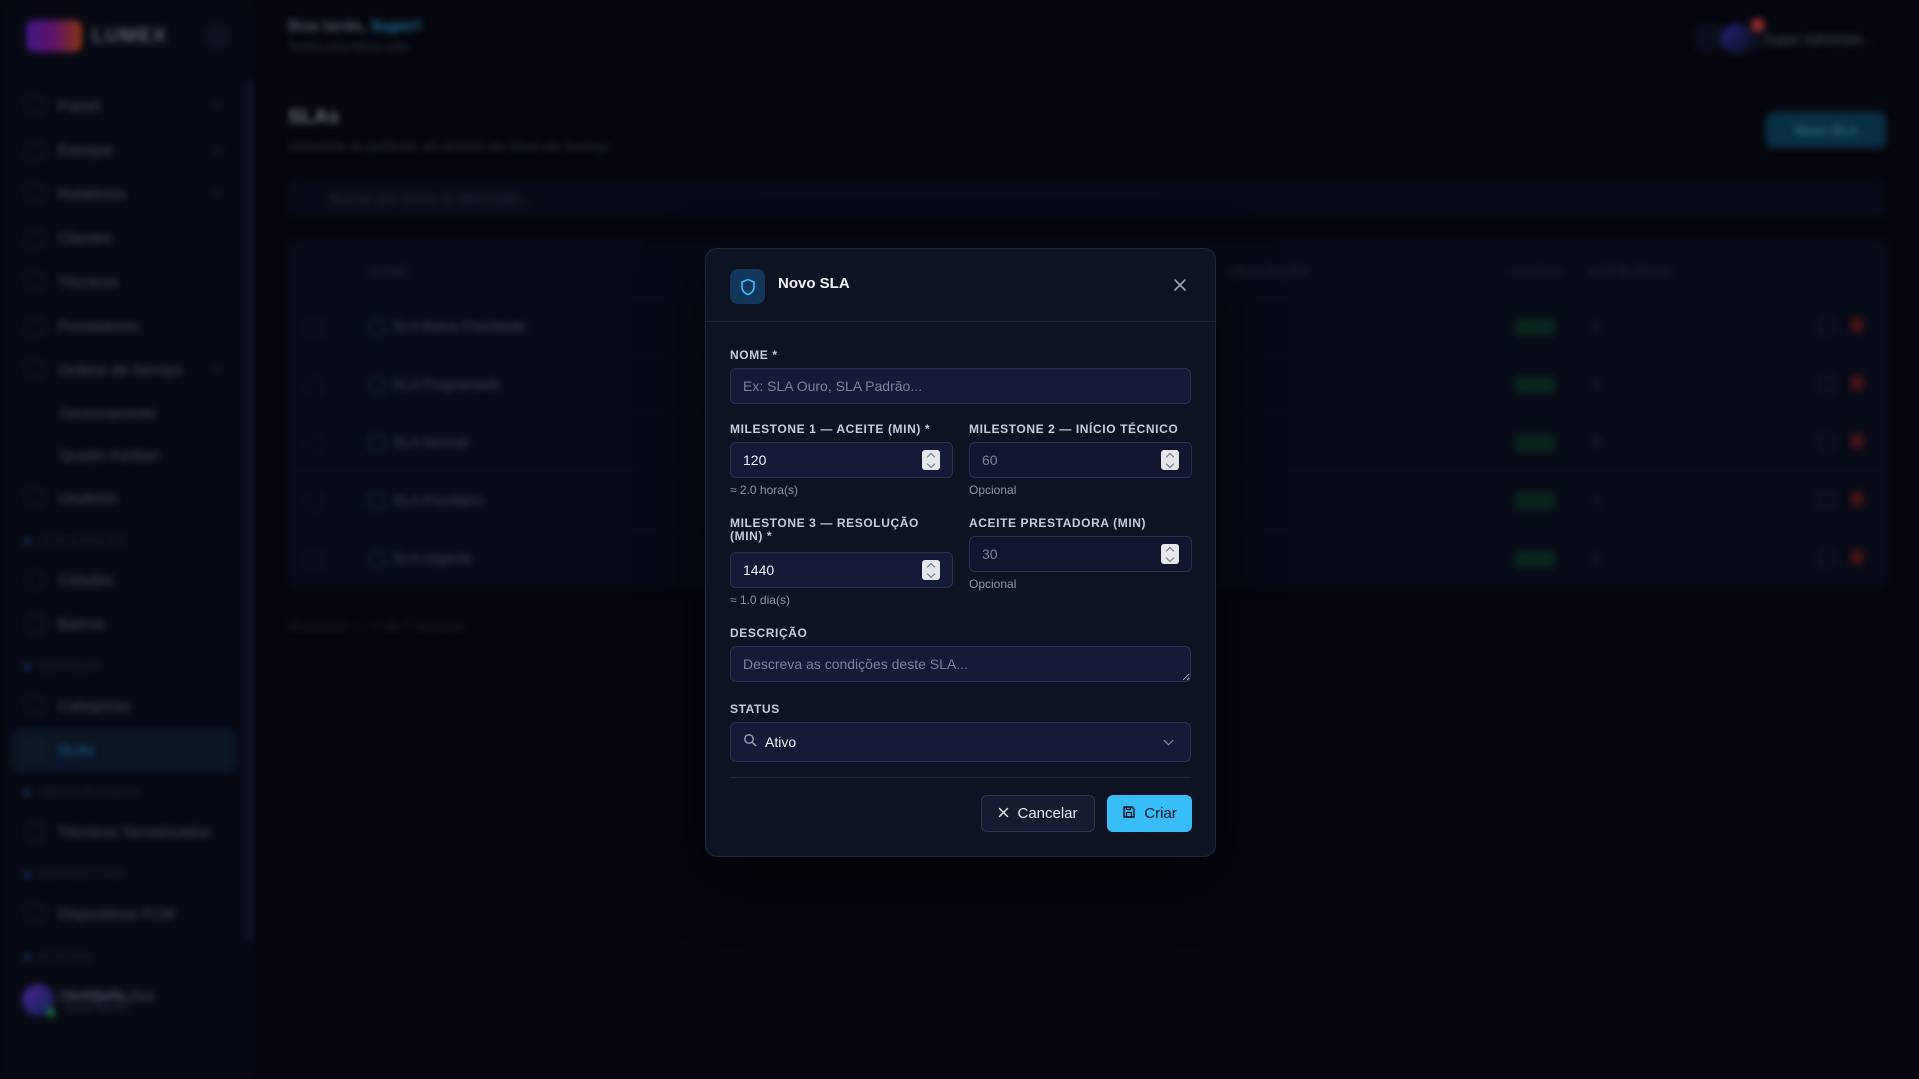  I want to click on shield-icon, so click(747, 286).